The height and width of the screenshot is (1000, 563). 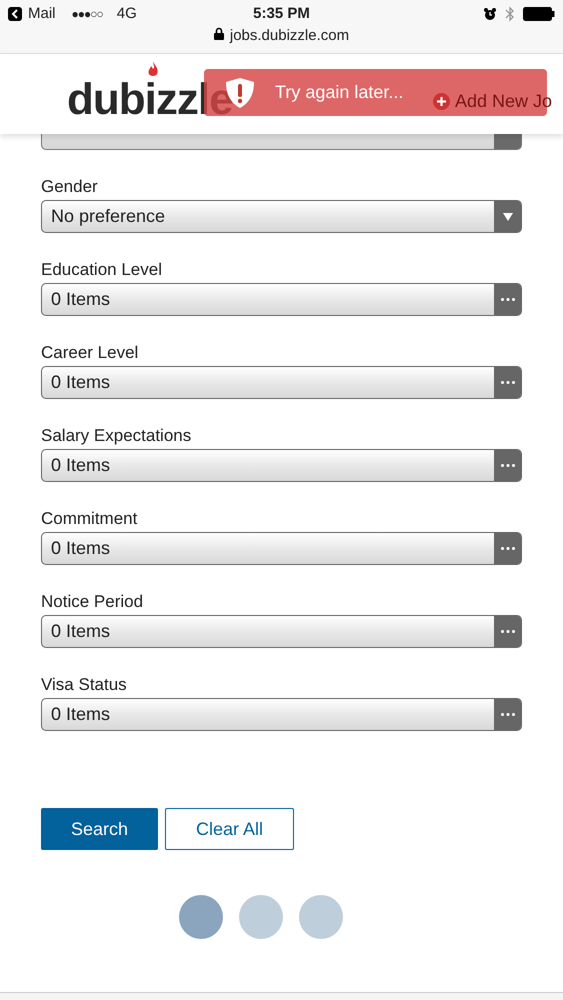 I want to click on back-icon, so click(x=15, y=13).